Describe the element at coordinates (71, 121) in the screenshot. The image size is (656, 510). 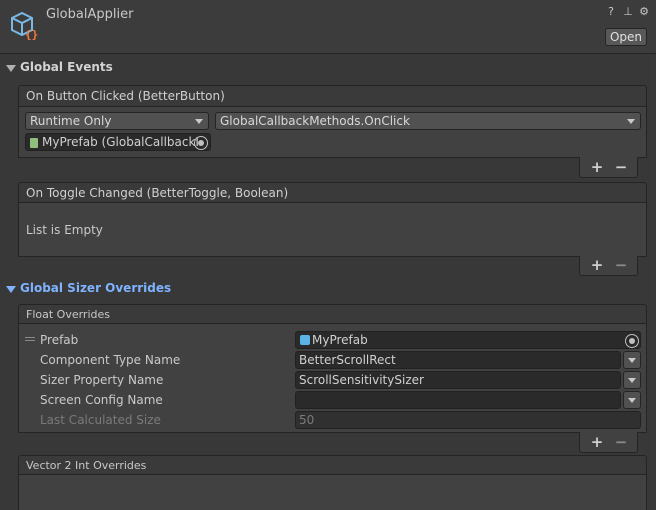
I see `runtime-mode-value: Runtime Only` at that location.